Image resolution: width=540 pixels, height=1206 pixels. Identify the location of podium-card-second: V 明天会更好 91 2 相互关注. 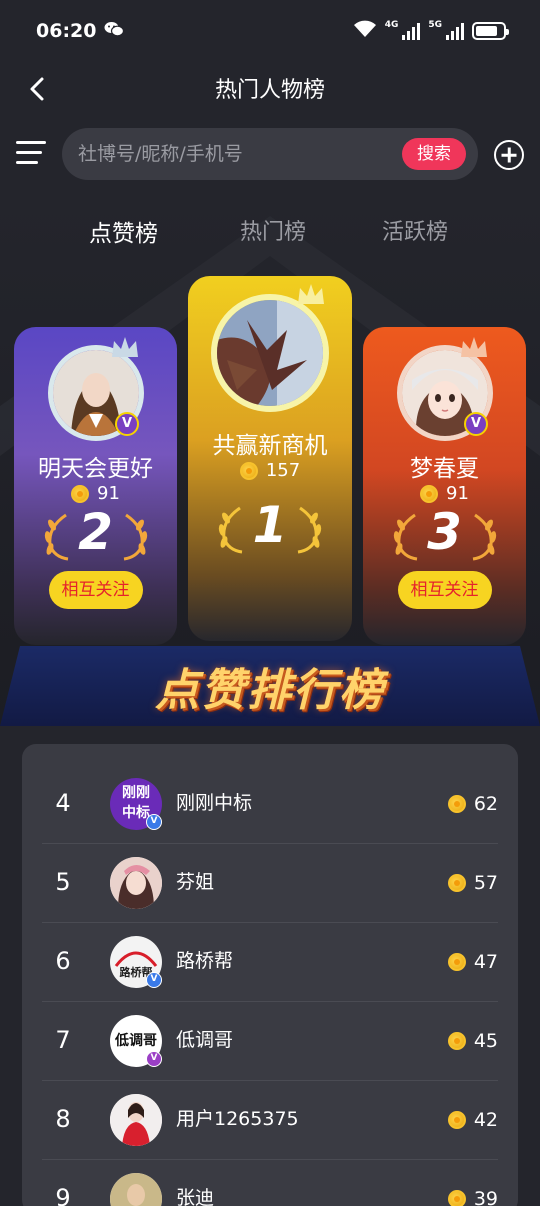
(95, 486).